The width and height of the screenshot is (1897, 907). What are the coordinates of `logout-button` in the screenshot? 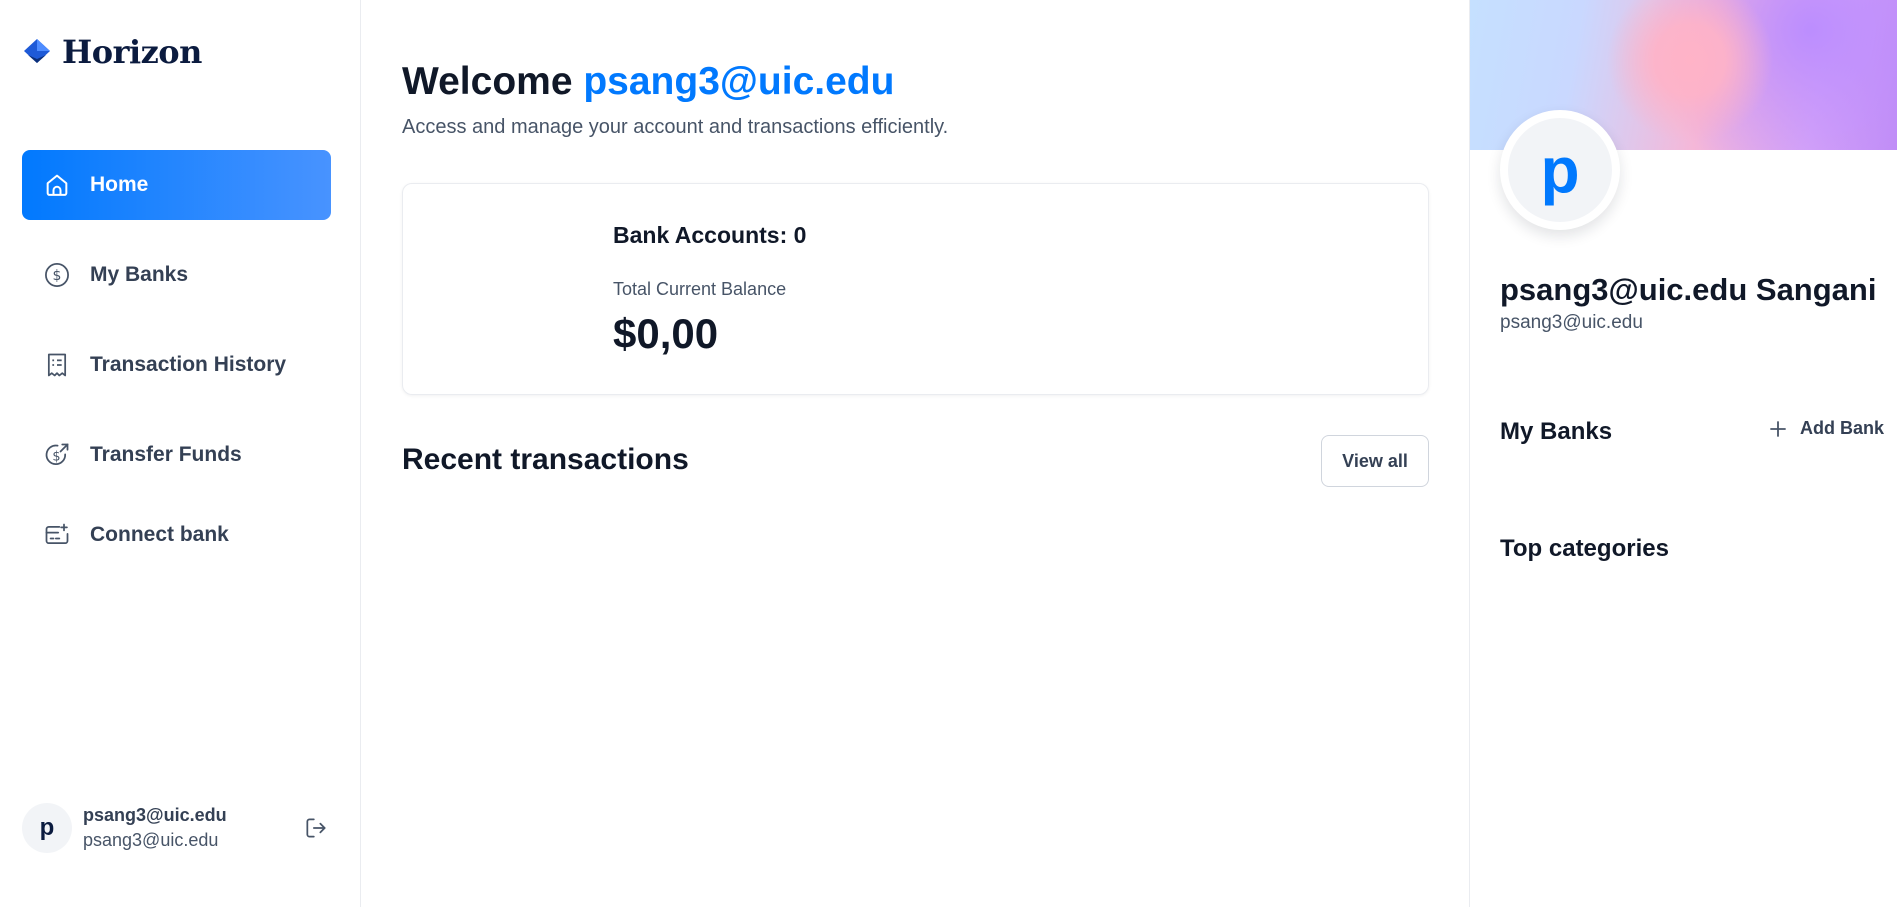 It's located at (316, 828).